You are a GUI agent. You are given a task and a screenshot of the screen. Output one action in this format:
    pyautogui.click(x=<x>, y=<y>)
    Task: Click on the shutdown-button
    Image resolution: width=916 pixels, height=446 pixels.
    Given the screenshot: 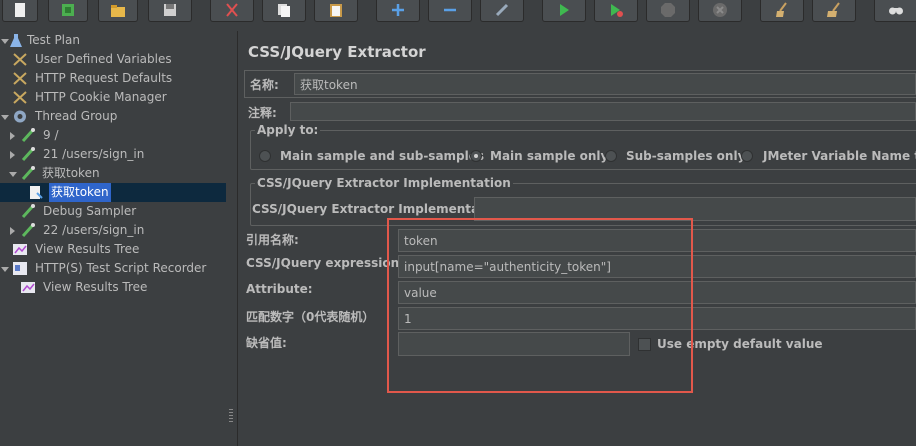 What is the action you would take?
    pyautogui.click(x=720, y=11)
    